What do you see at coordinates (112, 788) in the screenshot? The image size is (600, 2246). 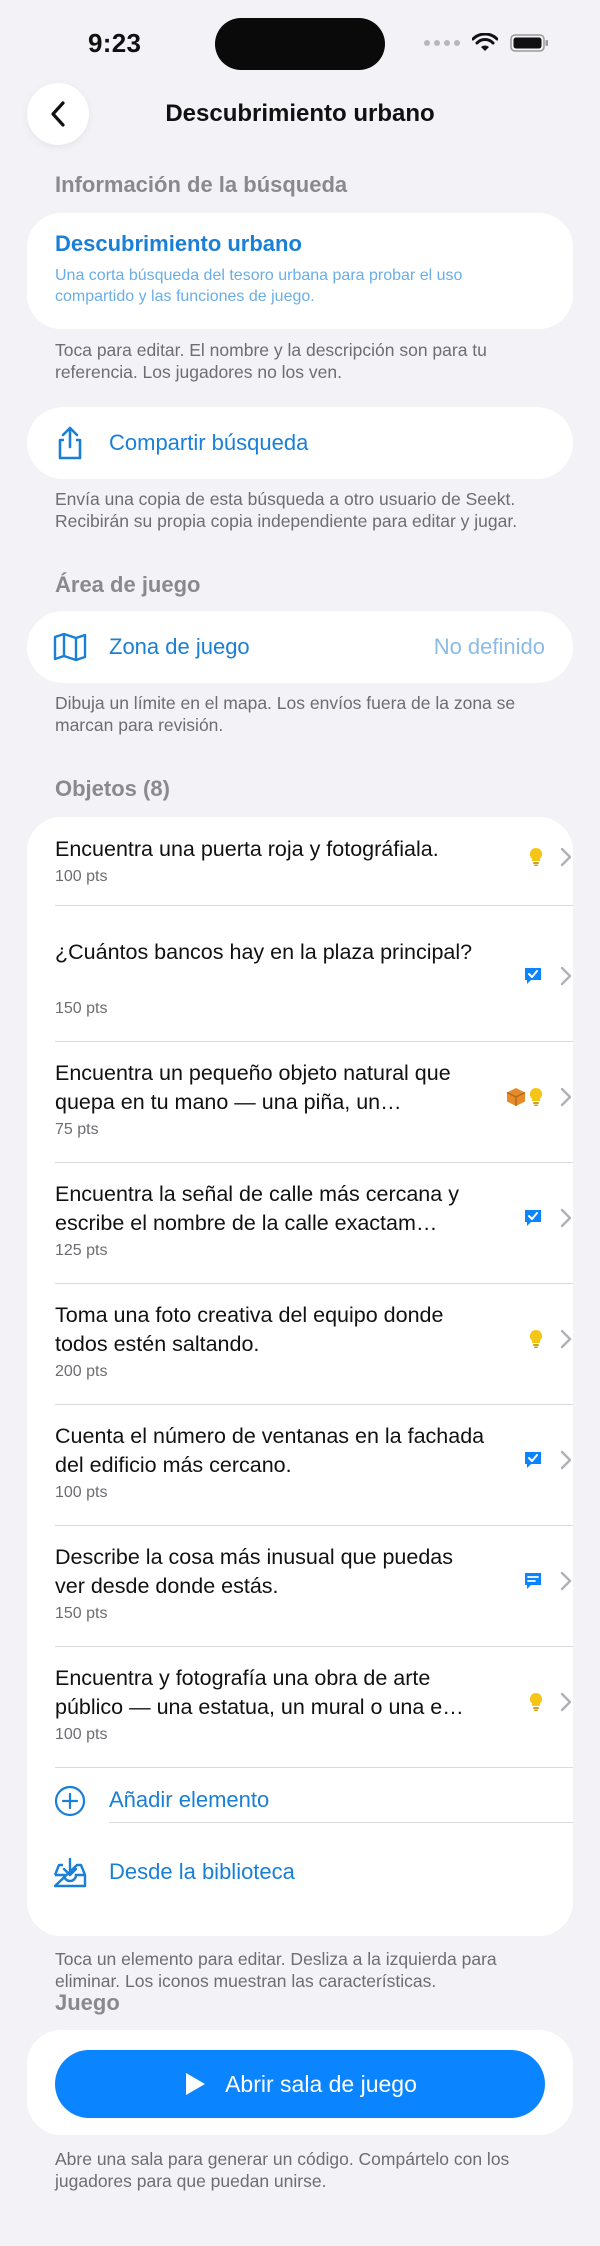 I see `section-header-items: Objetos (8)` at bounding box center [112, 788].